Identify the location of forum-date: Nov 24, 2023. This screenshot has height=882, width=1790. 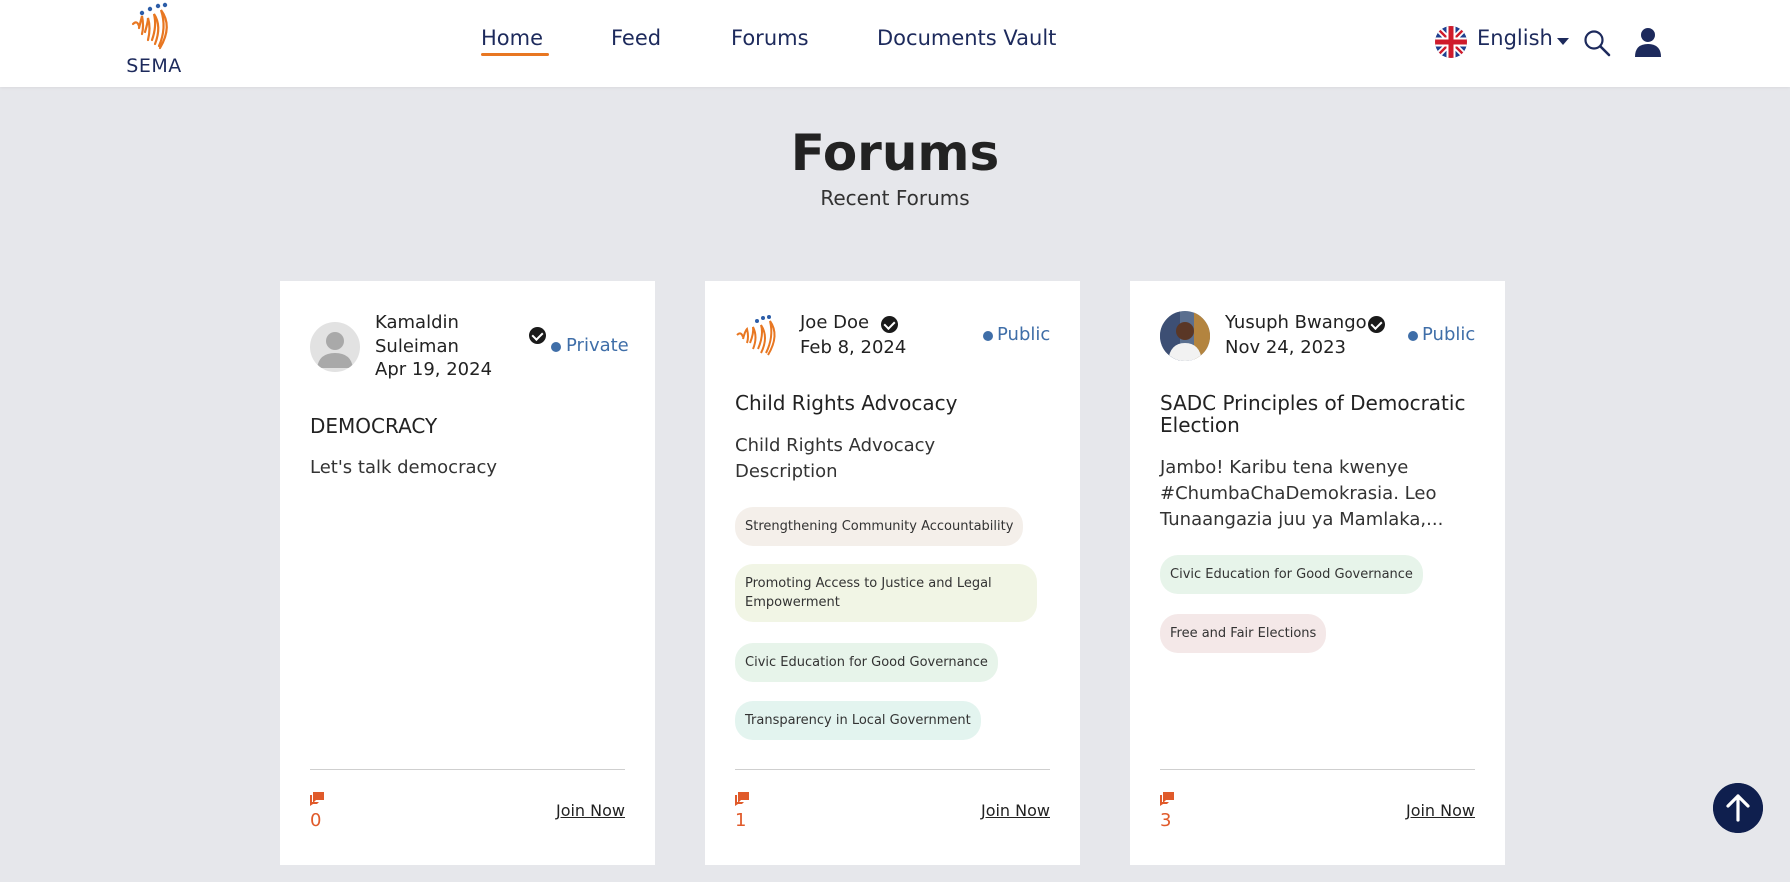
(1286, 347).